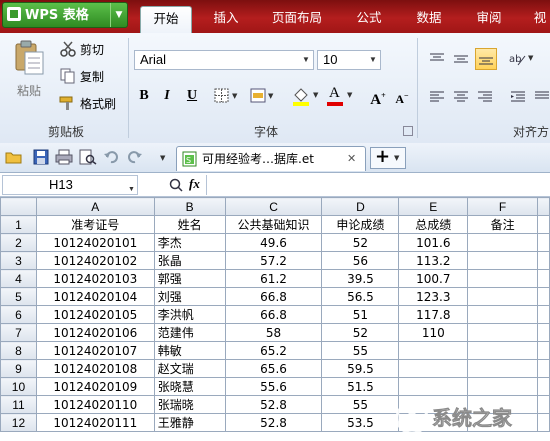 The height and width of the screenshot is (441, 550). What do you see at coordinates (543, 206) in the screenshot?
I see `column-header-overflow` at bounding box center [543, 206].